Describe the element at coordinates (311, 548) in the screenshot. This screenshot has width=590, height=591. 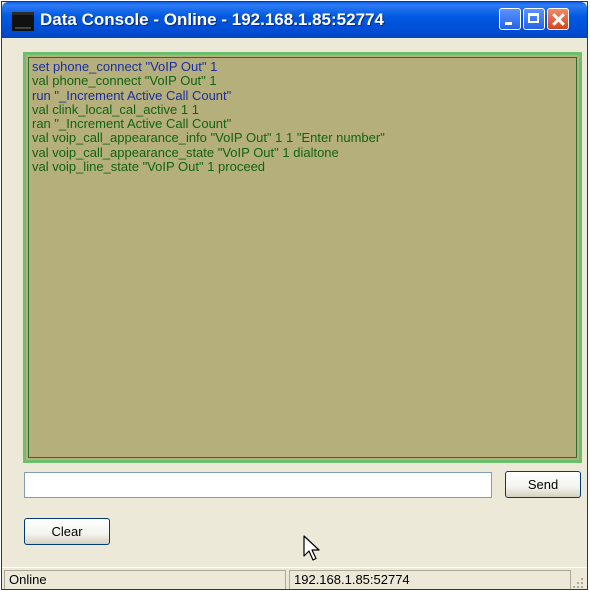
I see `mouse-pointer-icon` at that location.